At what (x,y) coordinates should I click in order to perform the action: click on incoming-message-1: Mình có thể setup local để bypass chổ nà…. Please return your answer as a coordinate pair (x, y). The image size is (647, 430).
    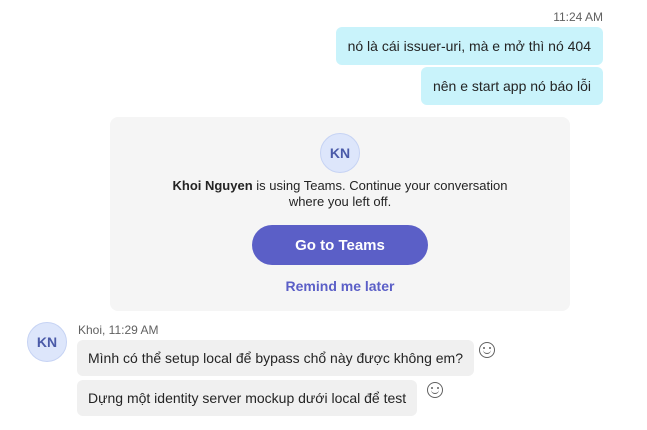
    Looking at the image, I should click on (275, 358).